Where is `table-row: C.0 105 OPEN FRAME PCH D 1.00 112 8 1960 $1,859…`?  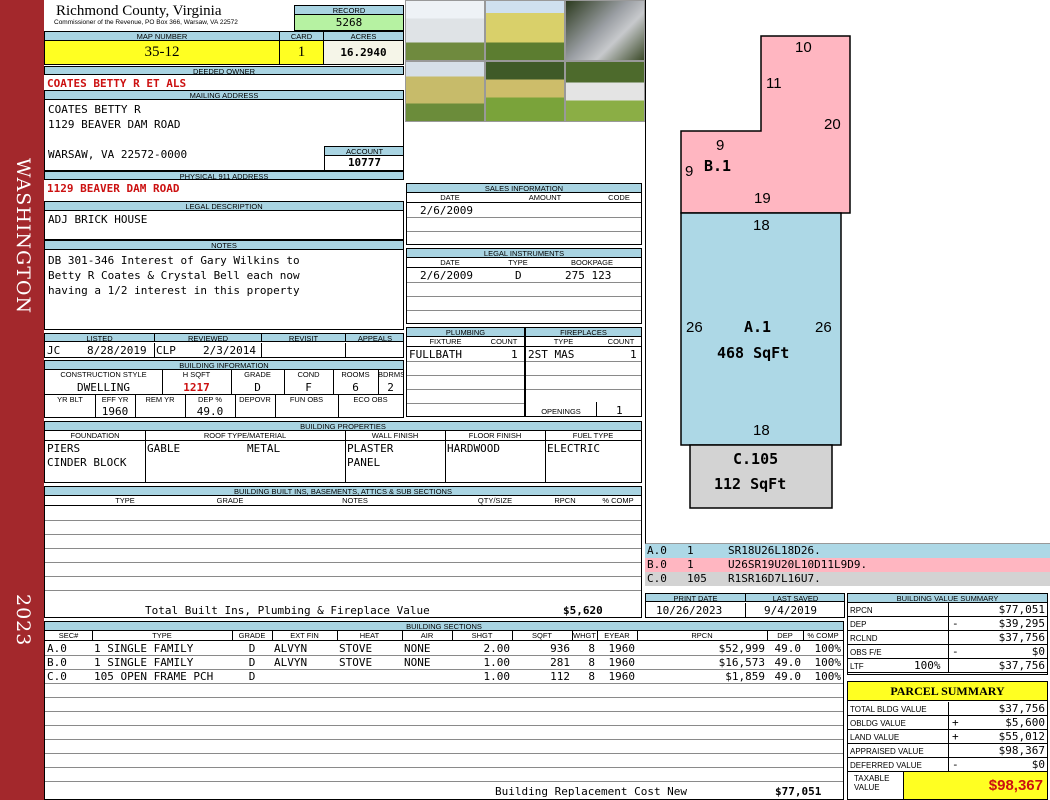
table-row: C.0 105 OPEN FRAME PCH D 1.00 112 8 1960 $1,859… is located at coordinates (444, 677).